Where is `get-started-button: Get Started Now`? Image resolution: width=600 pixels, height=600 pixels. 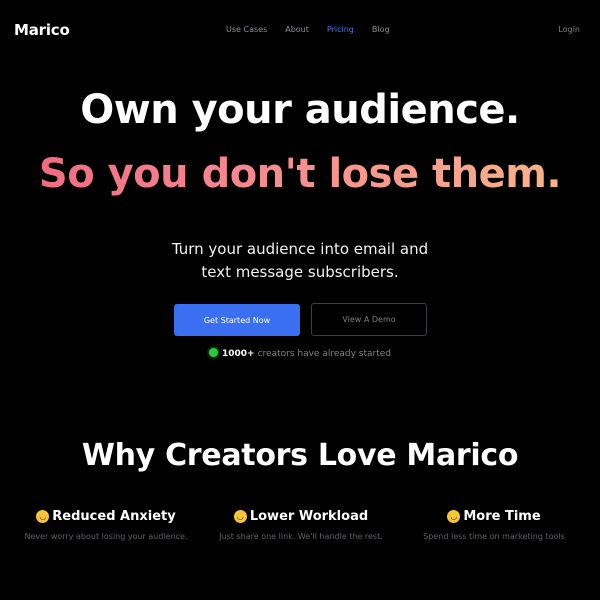
get-started-button: Get Started Now is located at coordinates (237, 320).